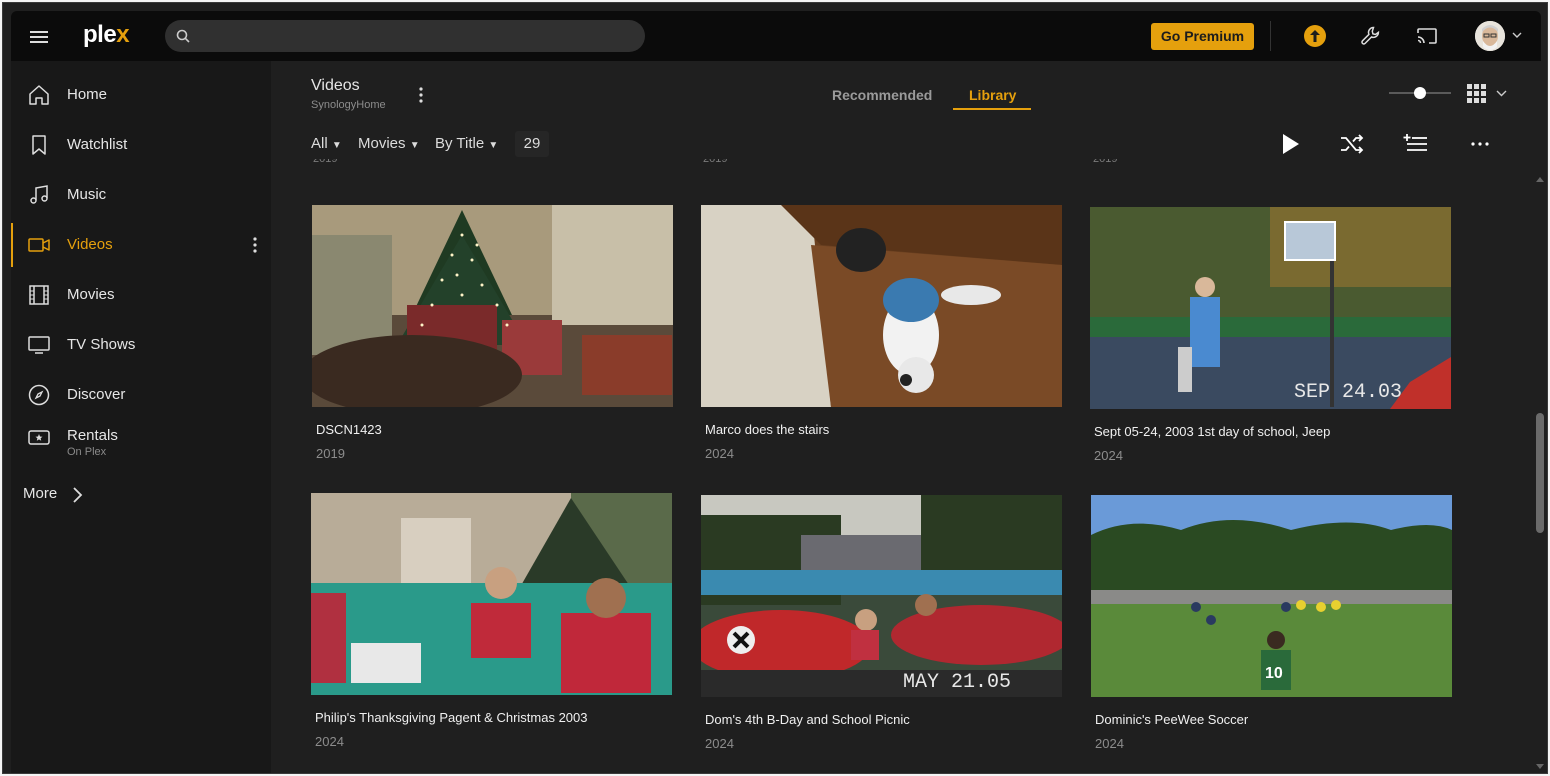  I want to click on add-to-queue-icon, so click(1416, 144).